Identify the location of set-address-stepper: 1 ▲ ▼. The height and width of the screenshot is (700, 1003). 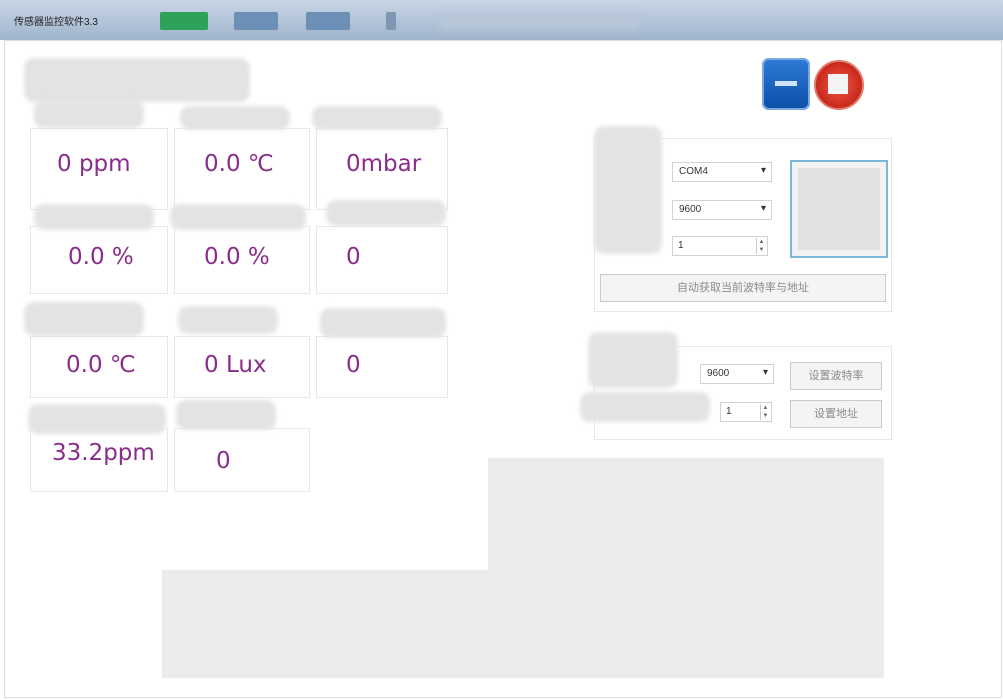
(746, 412).